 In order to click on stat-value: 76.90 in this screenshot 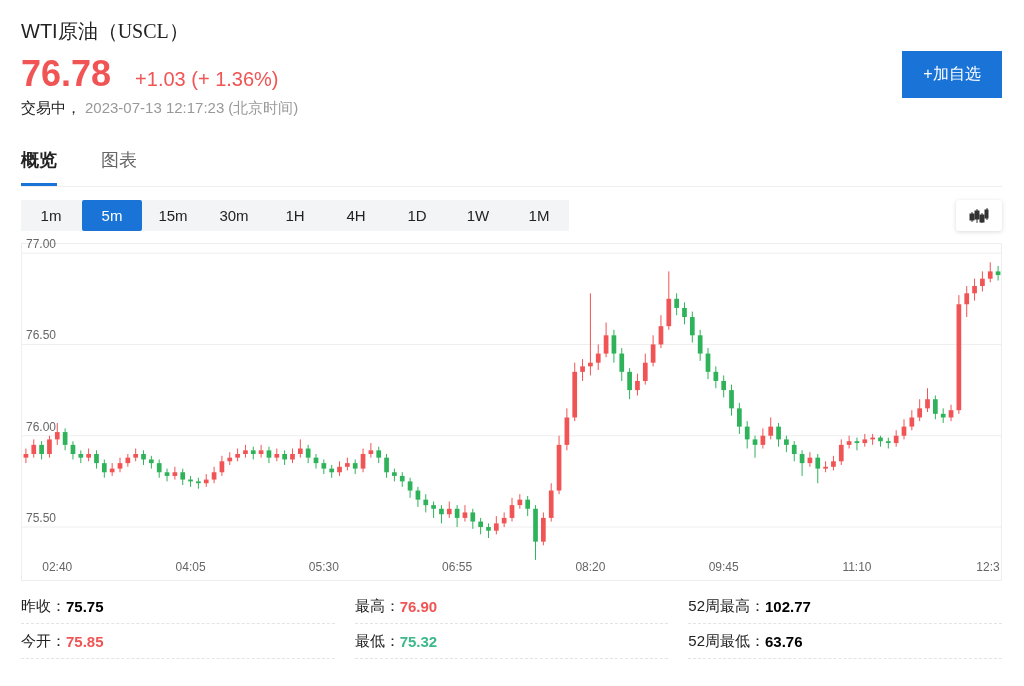, I will do `click(418, 606)`.